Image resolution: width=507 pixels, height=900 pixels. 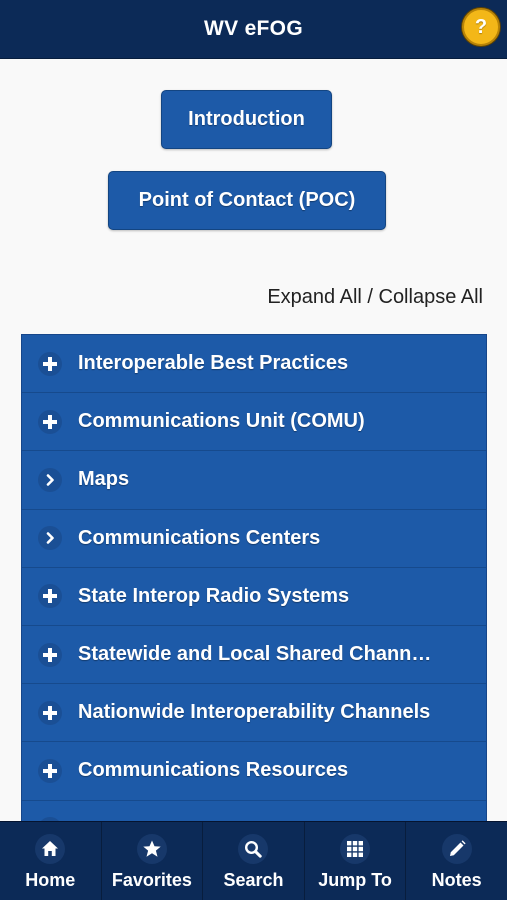 I want to click on help-button: ?, so click(x=481, y=27).